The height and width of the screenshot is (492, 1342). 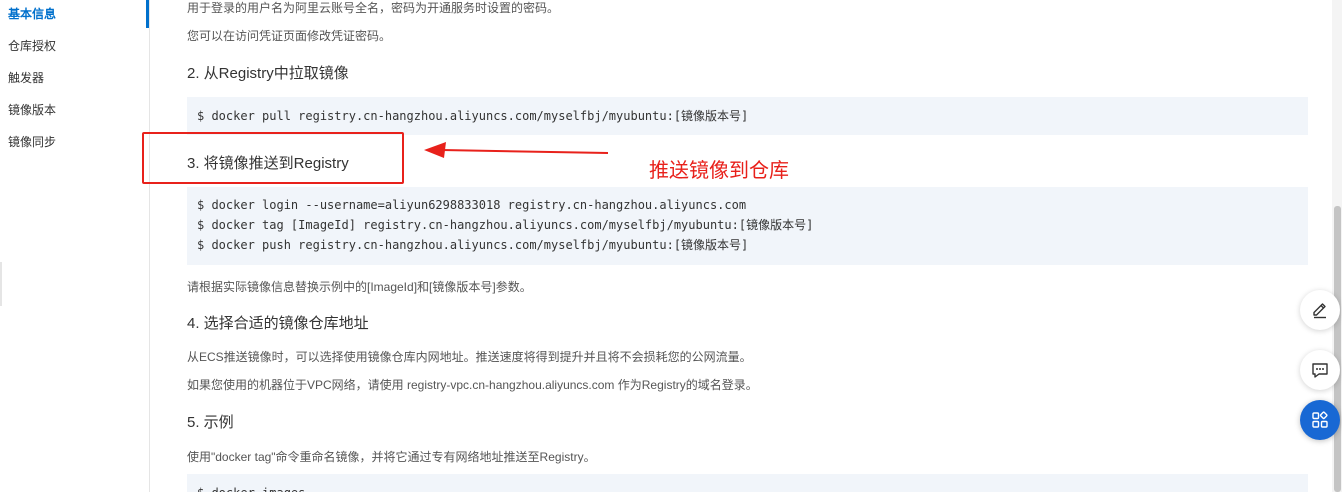 What do you see at coordinates (251, 487) in the screenshot?
I see `code-line-images: $ docker images` at bounding box center [251, 487].